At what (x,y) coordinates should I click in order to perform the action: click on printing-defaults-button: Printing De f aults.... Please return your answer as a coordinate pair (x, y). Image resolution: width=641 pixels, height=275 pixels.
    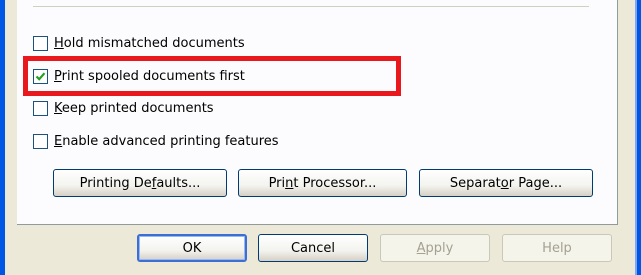
    Looking at the image, I should click on (140, 183).